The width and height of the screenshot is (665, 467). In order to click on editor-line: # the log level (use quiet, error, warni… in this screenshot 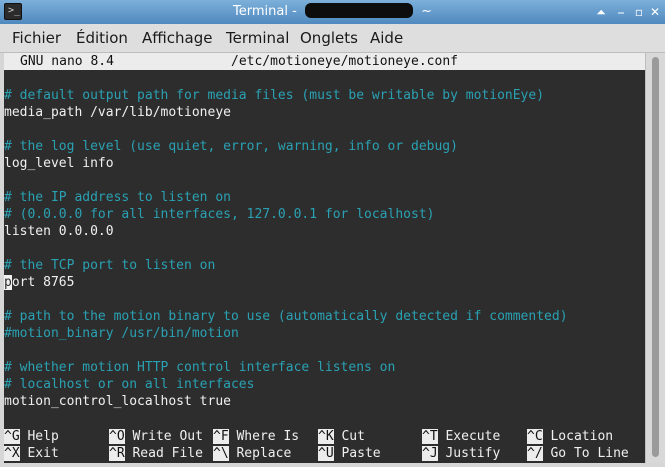, I will do `click(324, 146)`.